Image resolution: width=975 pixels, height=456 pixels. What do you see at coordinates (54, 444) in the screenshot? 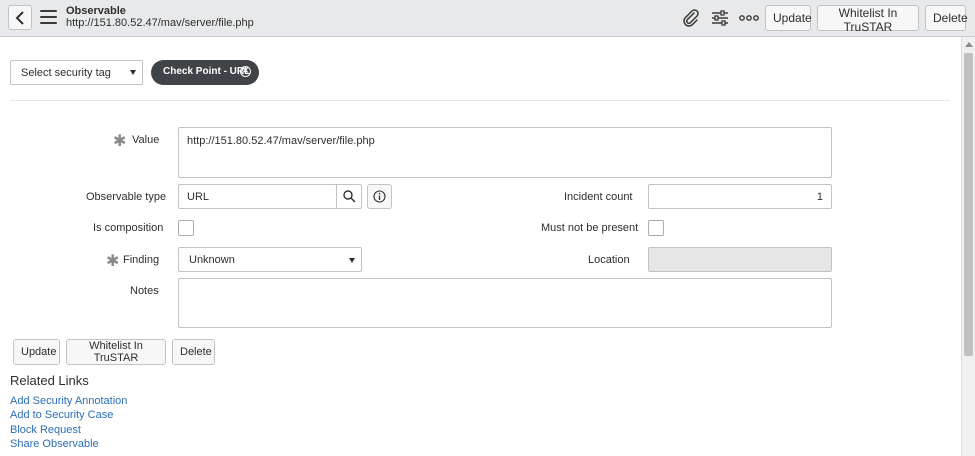
I see `related-link-share-observable: Share Observable` at bounding box center [54, 444].